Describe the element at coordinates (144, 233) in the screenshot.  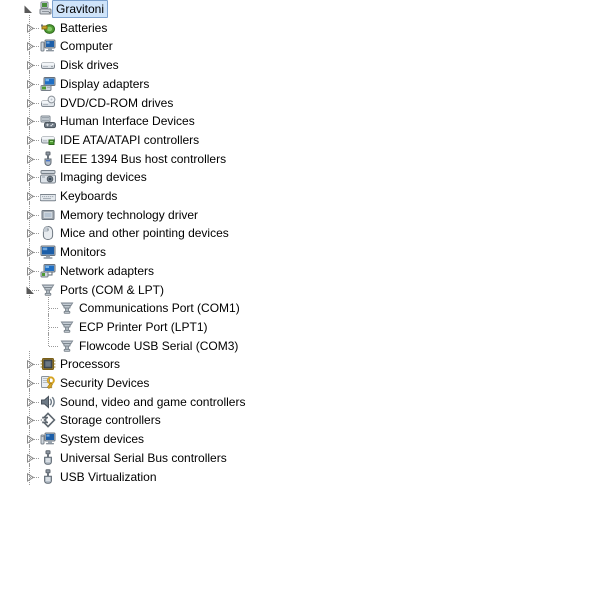
I see `tree-item-label: Mice and other pointing devices` at that location.